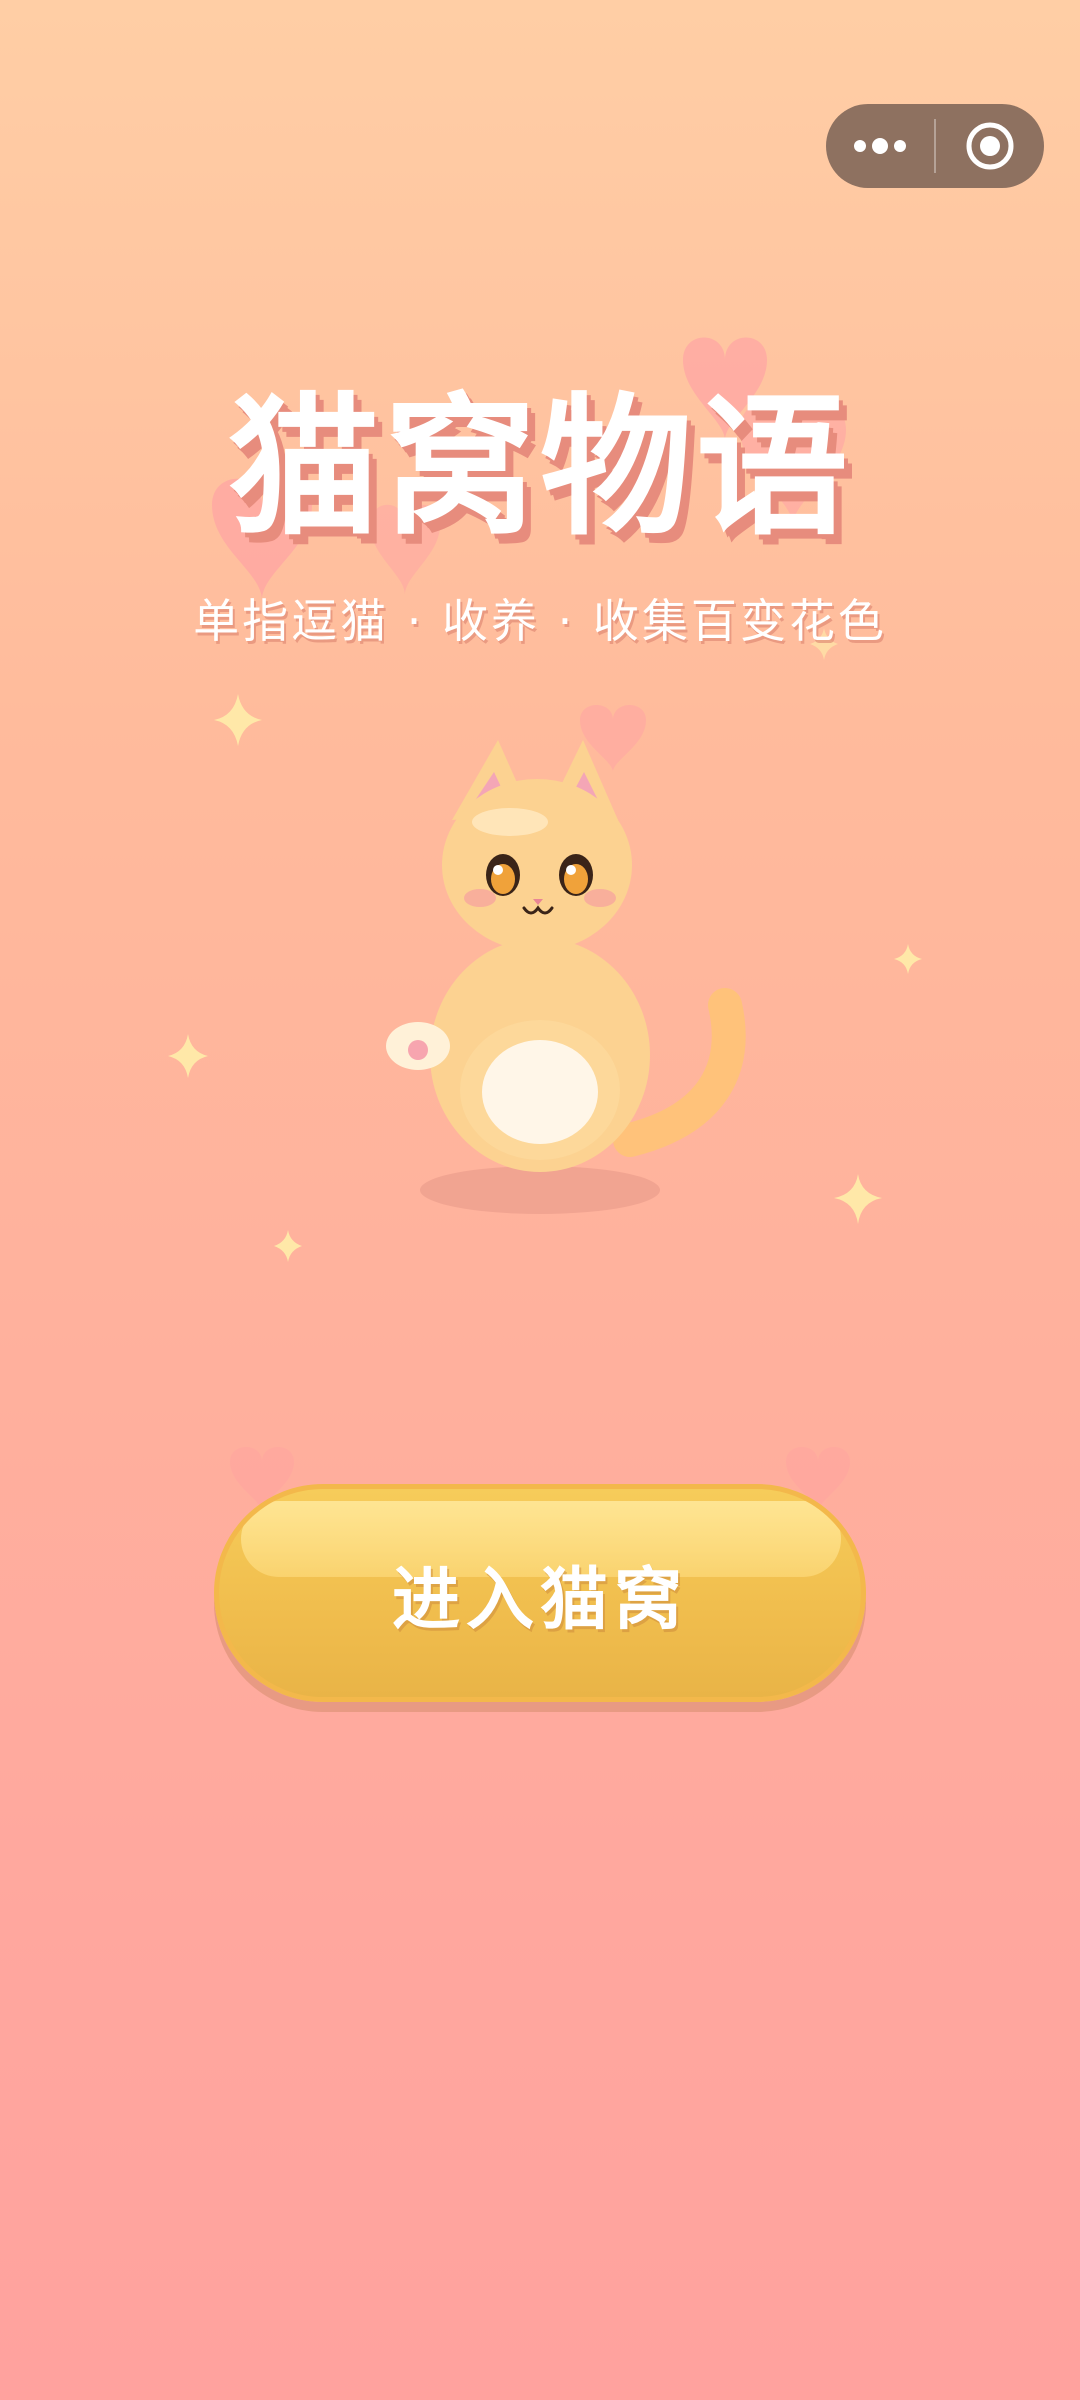  Describe the element at coordinates (566, 977) in the screenshot. I see `cat-illustration` at that location.